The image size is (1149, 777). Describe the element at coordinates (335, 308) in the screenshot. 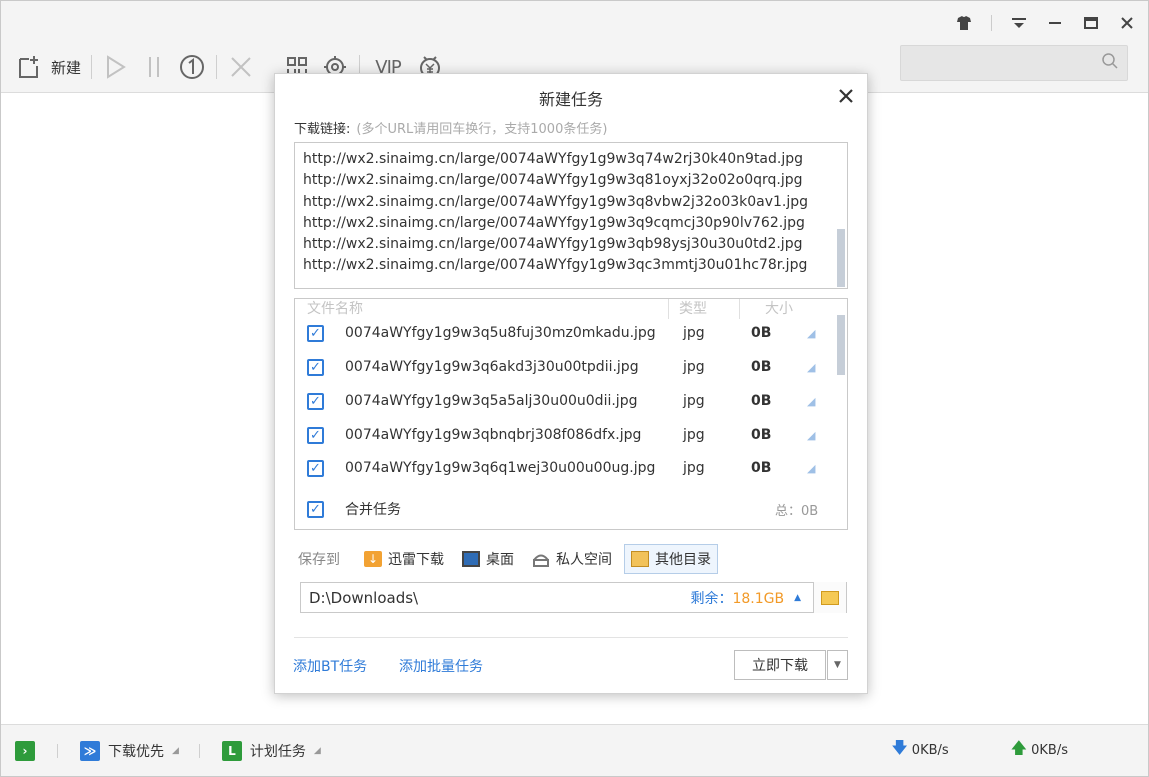

I see `header-name: 文件名称` at that location.